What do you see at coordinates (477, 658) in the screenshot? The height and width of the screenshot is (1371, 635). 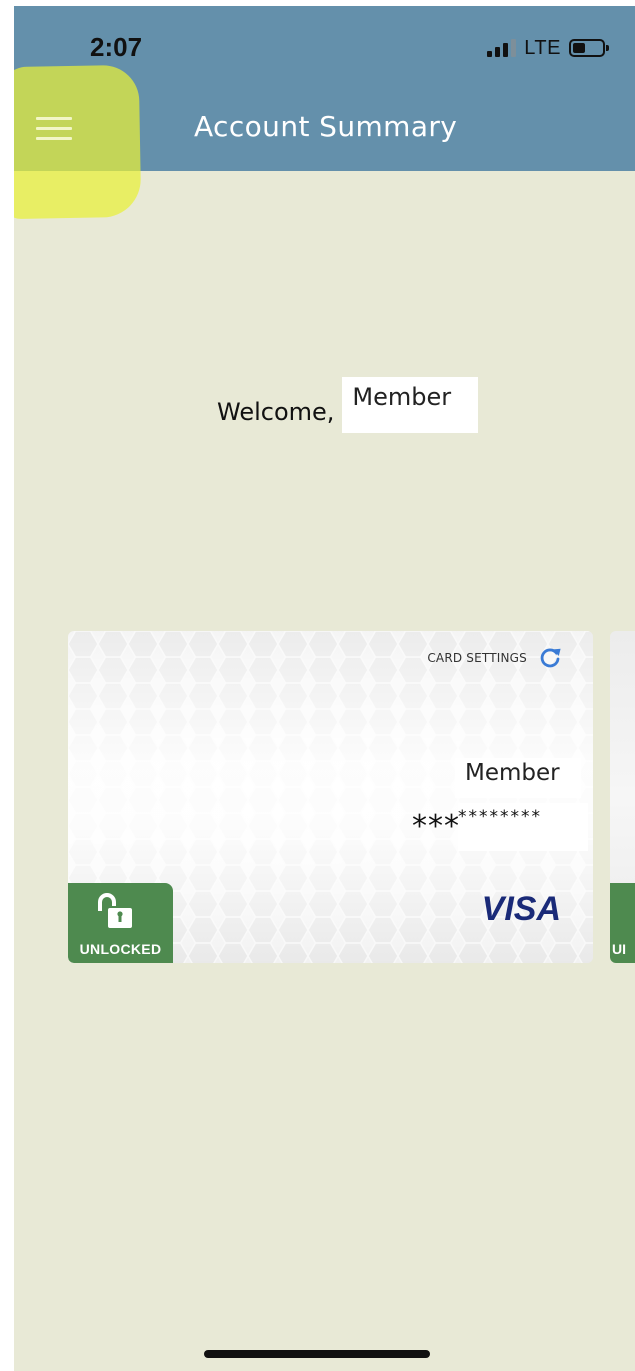 I see `card-settings-label: CARD SETTINGS` at bounding box center [477, 658].